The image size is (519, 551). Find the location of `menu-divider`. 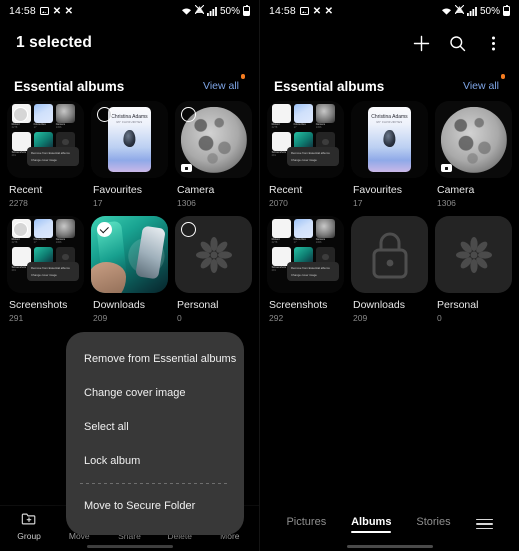

menu-divider is located at coordinates (155, 483).